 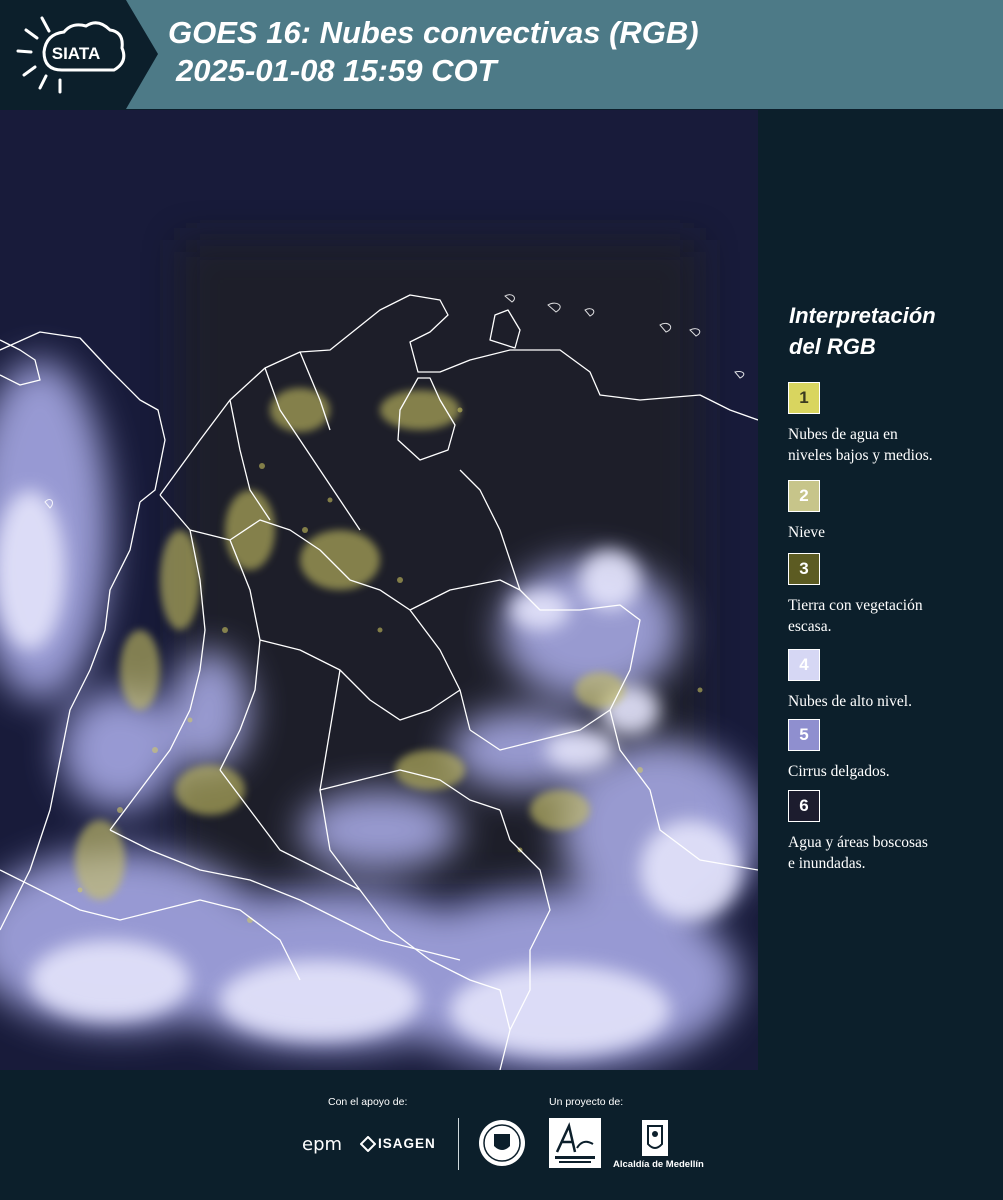 I want to click on title-timestamp: 2025-01-08 15:59 COT, so click(x=336, y=70).